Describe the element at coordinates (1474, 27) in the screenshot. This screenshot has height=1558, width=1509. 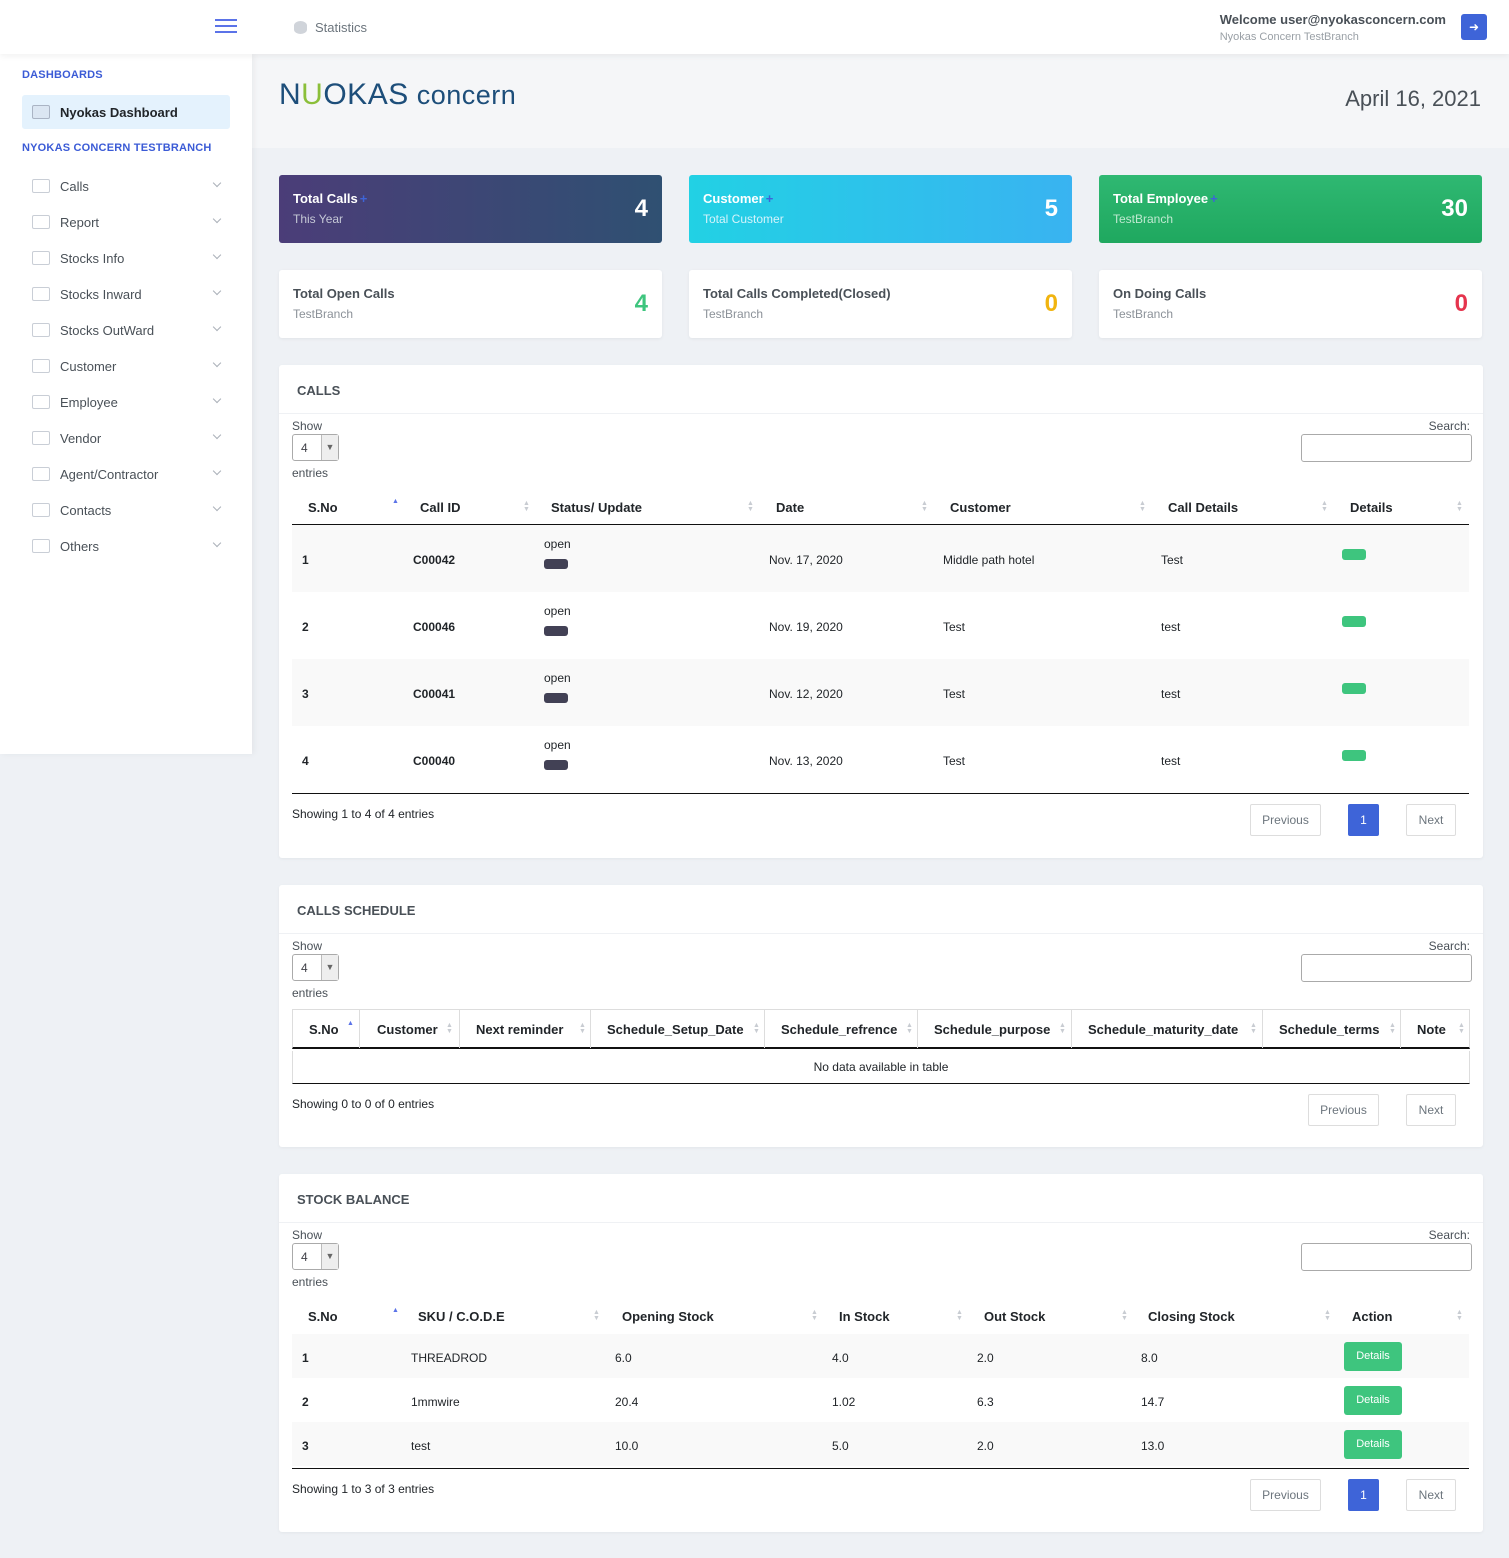
I see `logout-button: ➜` at that location.